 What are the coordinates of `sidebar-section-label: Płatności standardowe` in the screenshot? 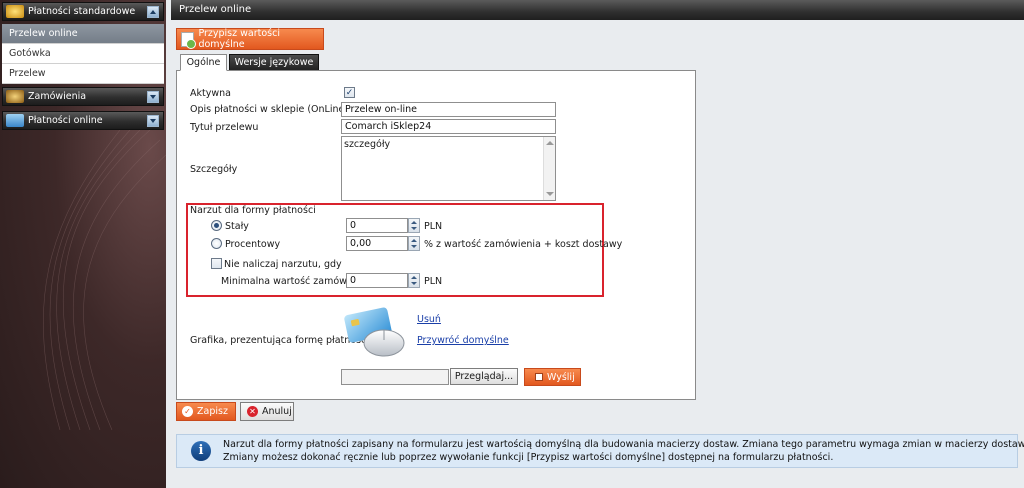 It's located at (82, 11).